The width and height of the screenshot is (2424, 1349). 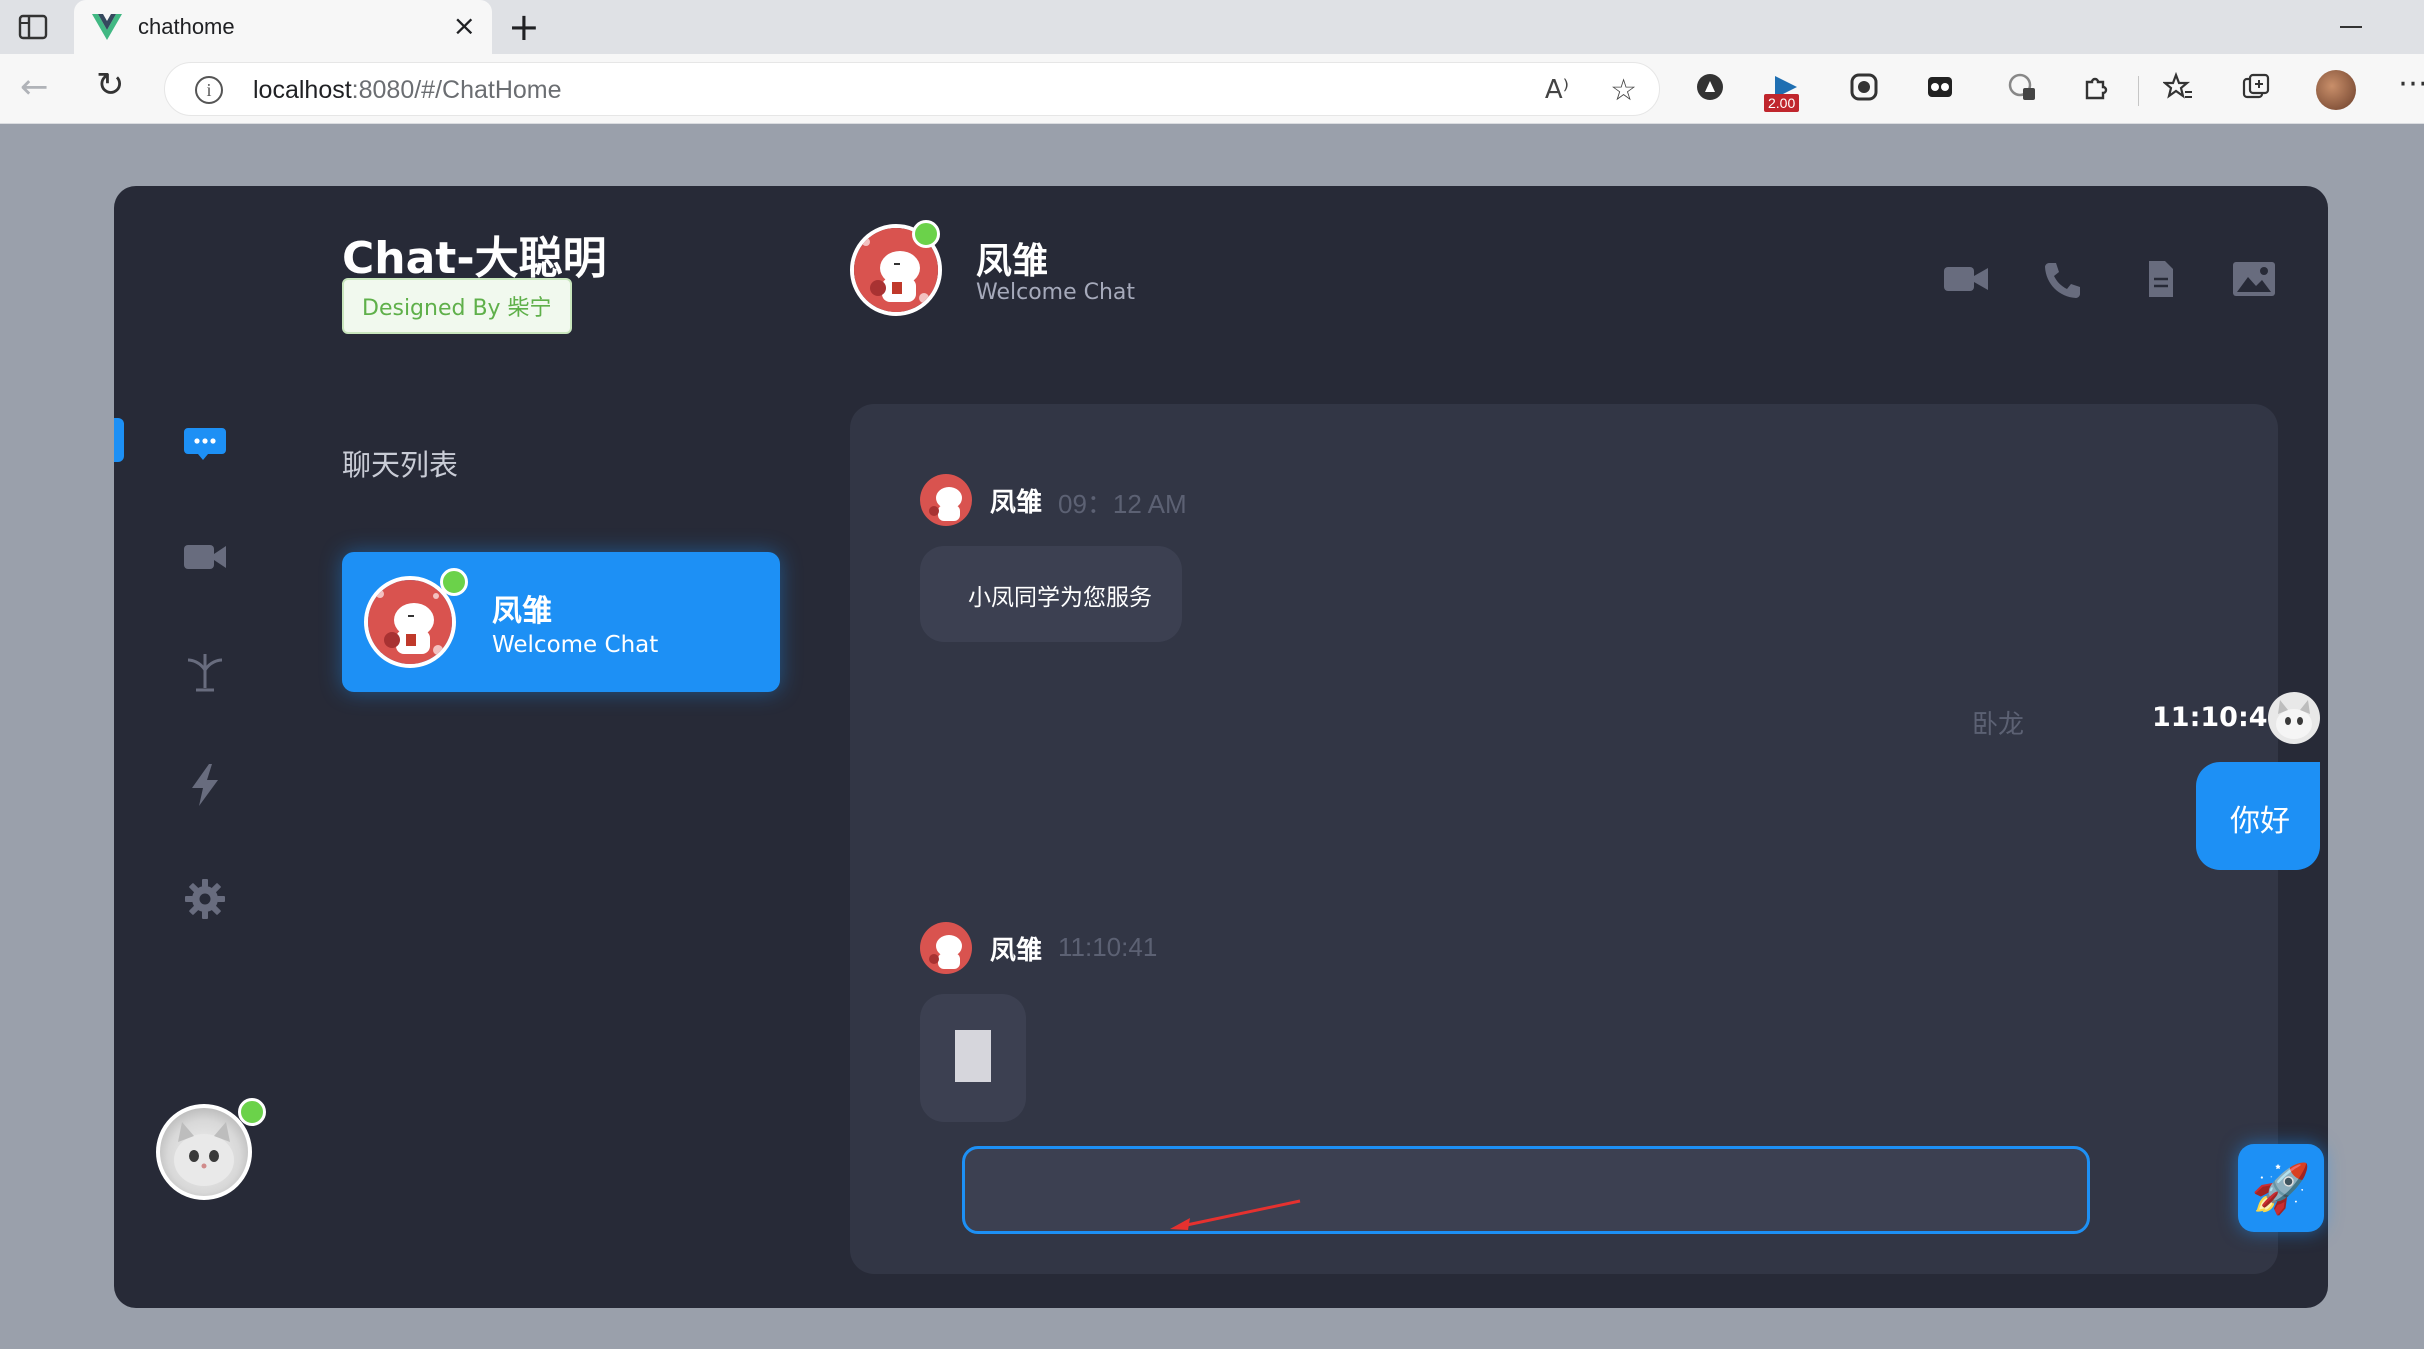 What do you see at coordinates (205, 671) in the screenshot?
I see `plant-icon` at bounding box center [205, 671].